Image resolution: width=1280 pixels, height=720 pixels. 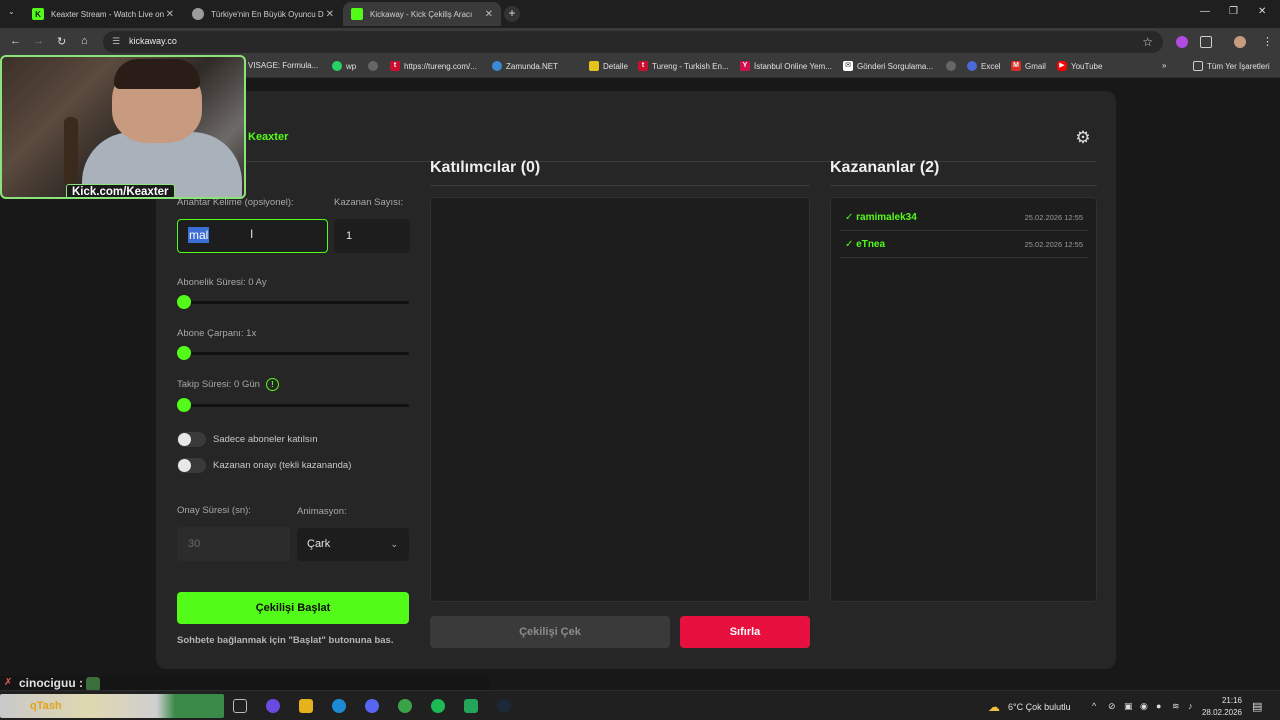 What do you see at coordinates (233, 544) in the screenshot?
I see `confirm-time-input: 30` at bounding box center [233, 544].